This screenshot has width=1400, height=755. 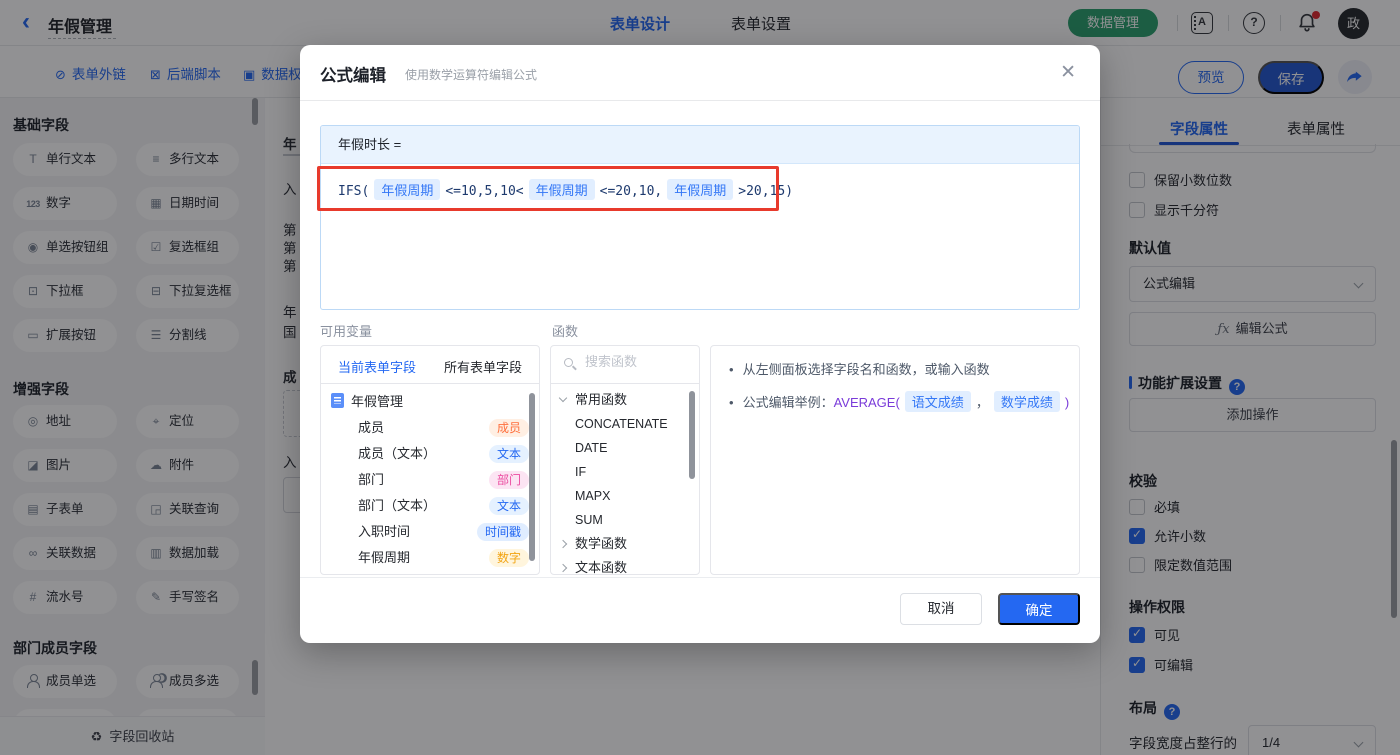 I want to click on type-badge: 成员, so click(x=508, y=428).